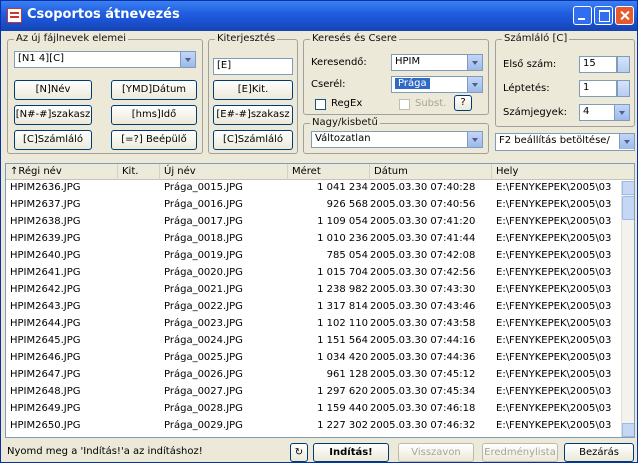  I want to click on cell-old-name: HPIM2637.JPG, so click(45, 204).